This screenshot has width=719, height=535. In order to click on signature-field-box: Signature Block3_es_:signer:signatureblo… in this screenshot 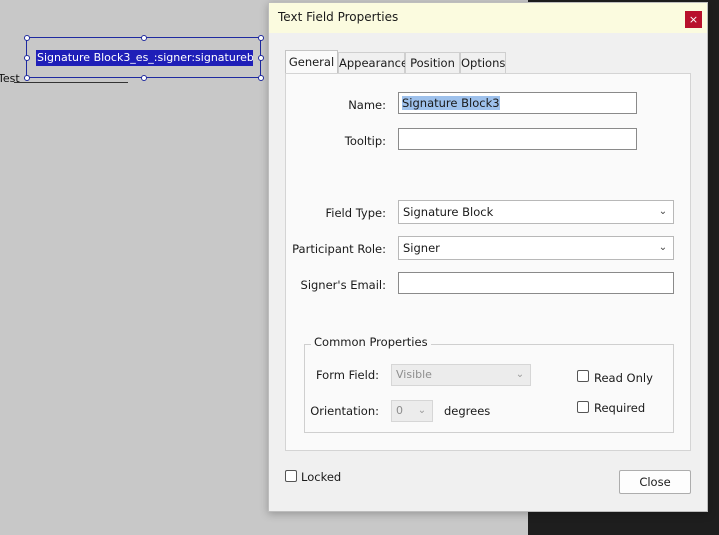, I will do `click(144, 58)`.